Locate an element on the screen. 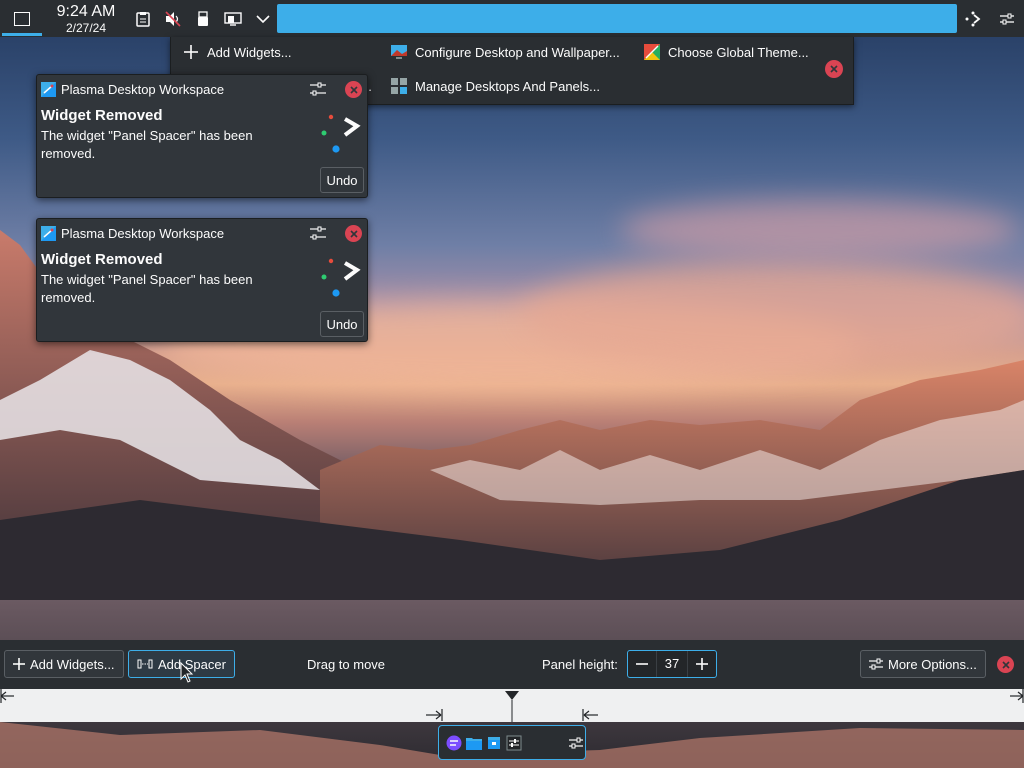 Image resolution: width=1024 pixels, height=768 pixels. increase-height-button is located at coordinates (702, 664).